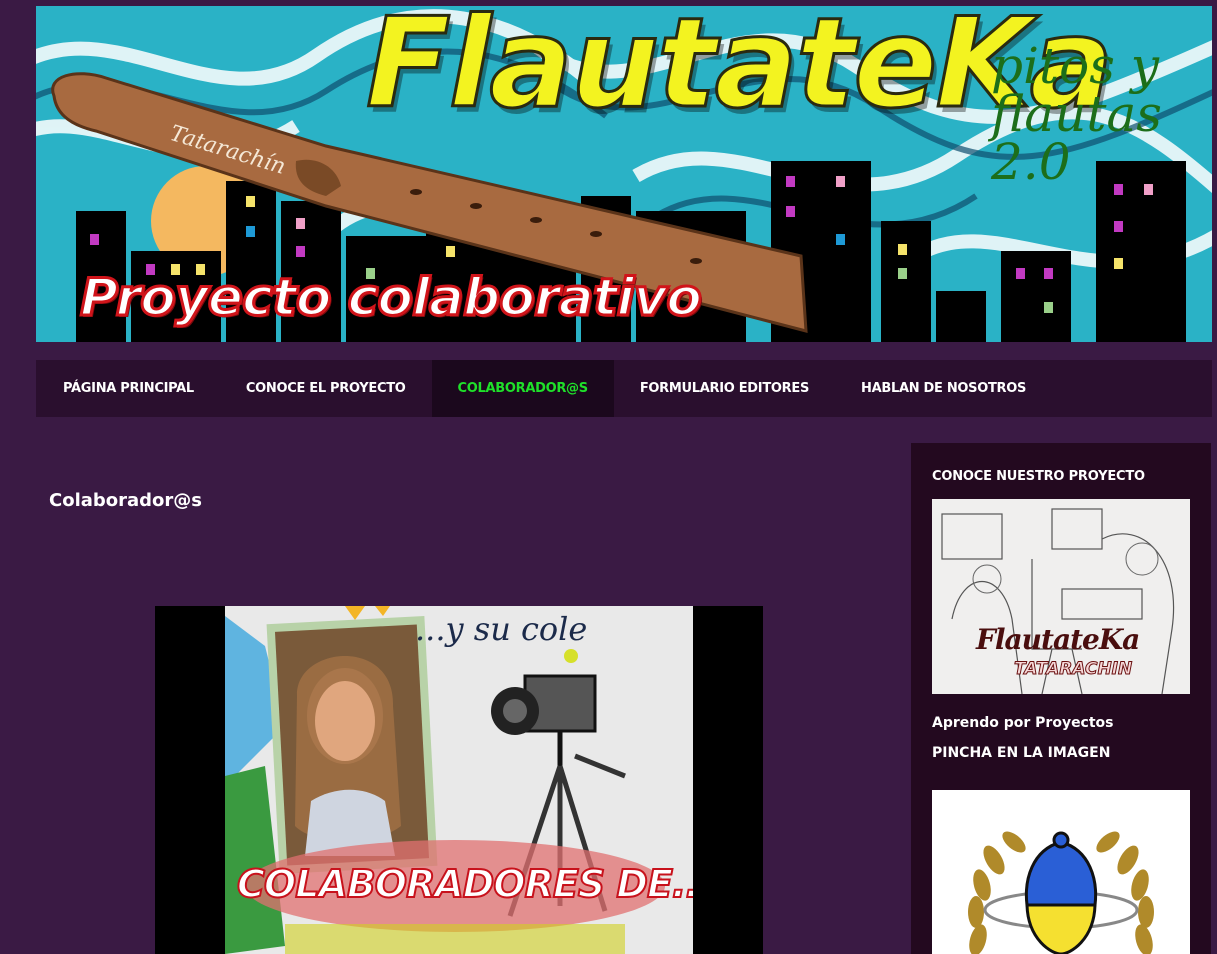 The width and height of the screenshot is (1217, 954). What do you see at coordinates (390, 298) in the screenshot?
I see `banner-project-title: Proyecto colaborativo` at bounding box center [390, 298].